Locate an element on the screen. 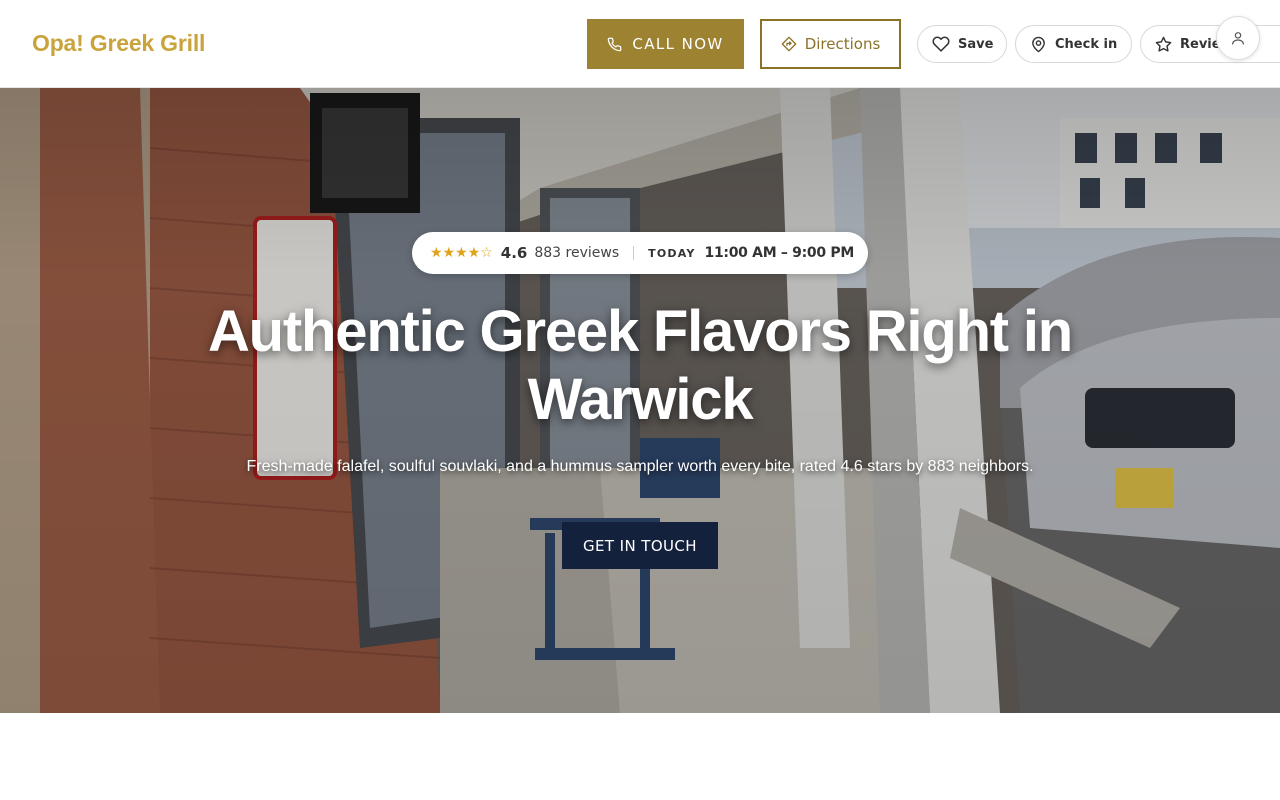 This screenshot has width=1280, height=800. directions-icon is located at coordinates (789, 44).